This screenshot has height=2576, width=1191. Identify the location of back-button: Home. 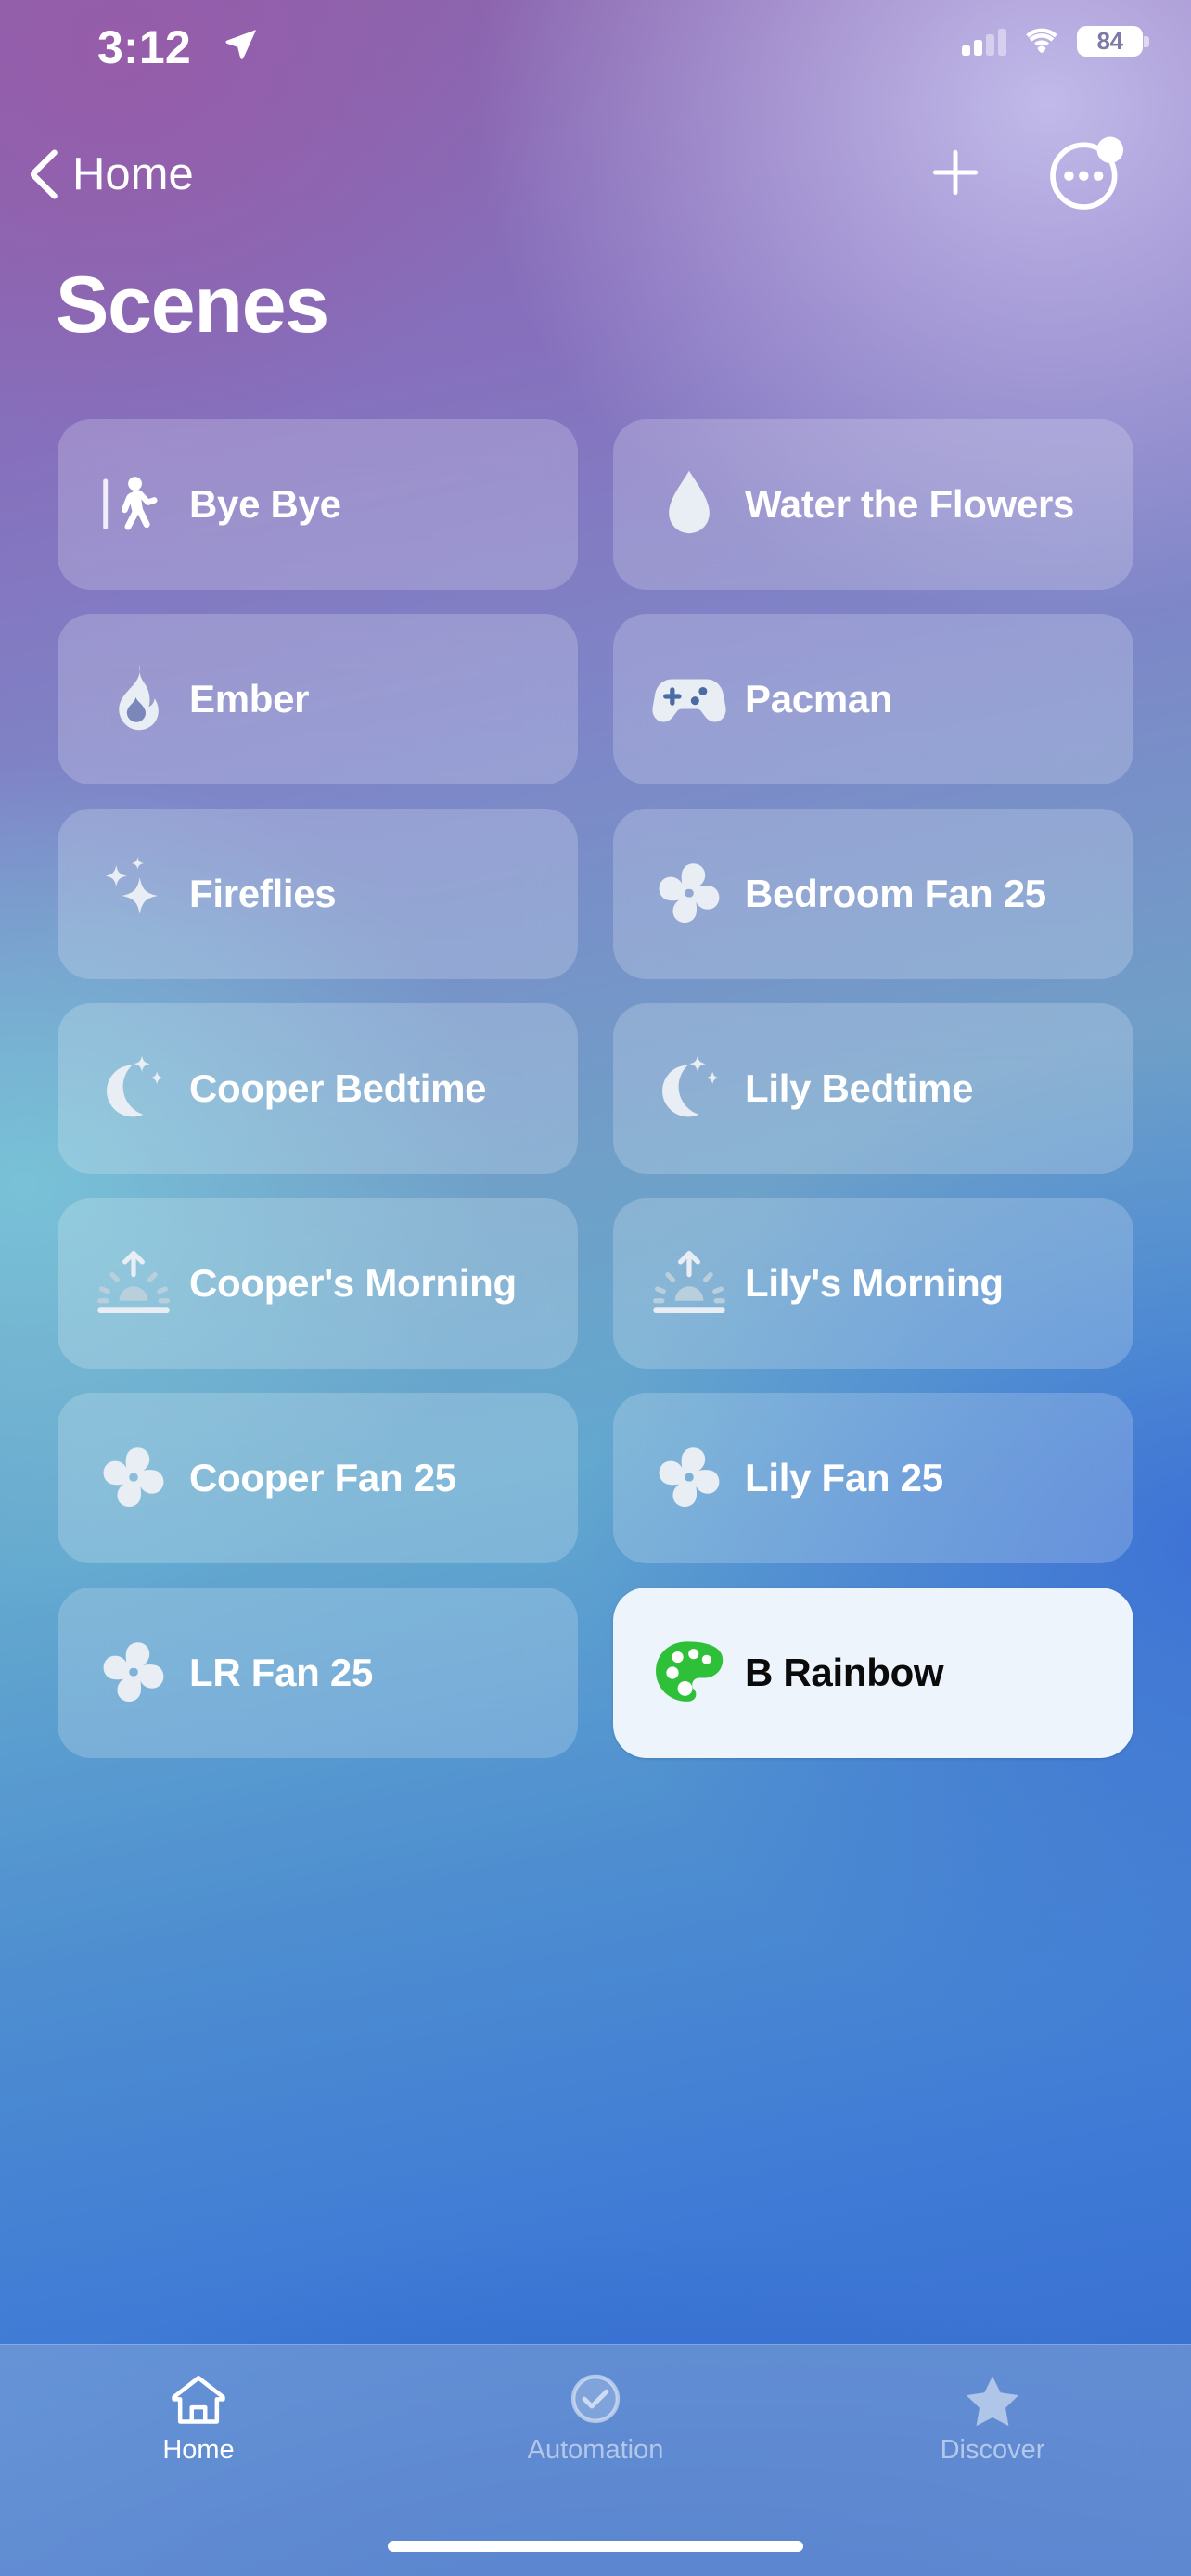
(111, 175).